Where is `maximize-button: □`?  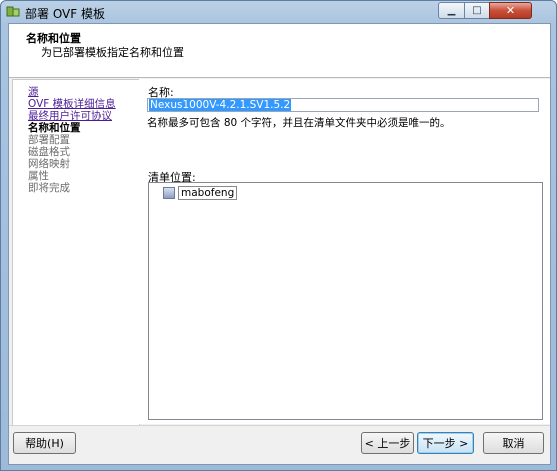 maximize-button: □ is located at coordinates (477, 10).